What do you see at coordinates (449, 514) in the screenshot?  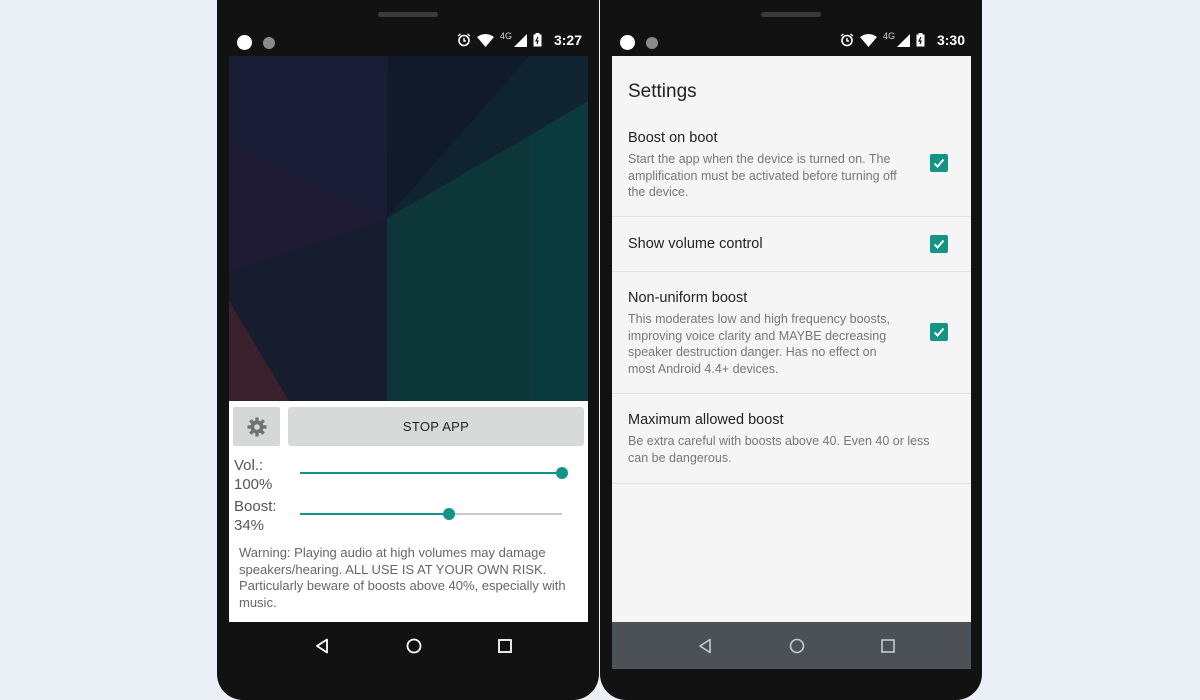 I see `boost-slider-thumb` at bounding box center [449, 514].